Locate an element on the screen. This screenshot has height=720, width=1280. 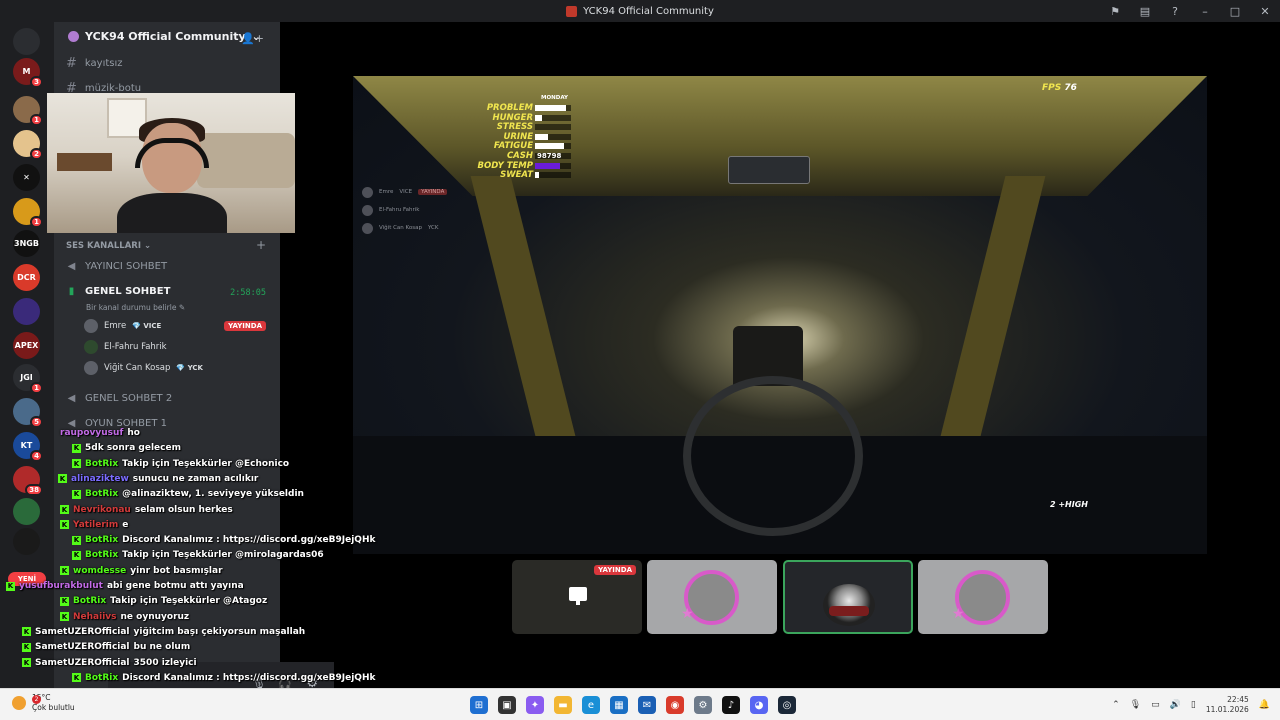
server-icon: 5 is located at coordinates (28, 413).